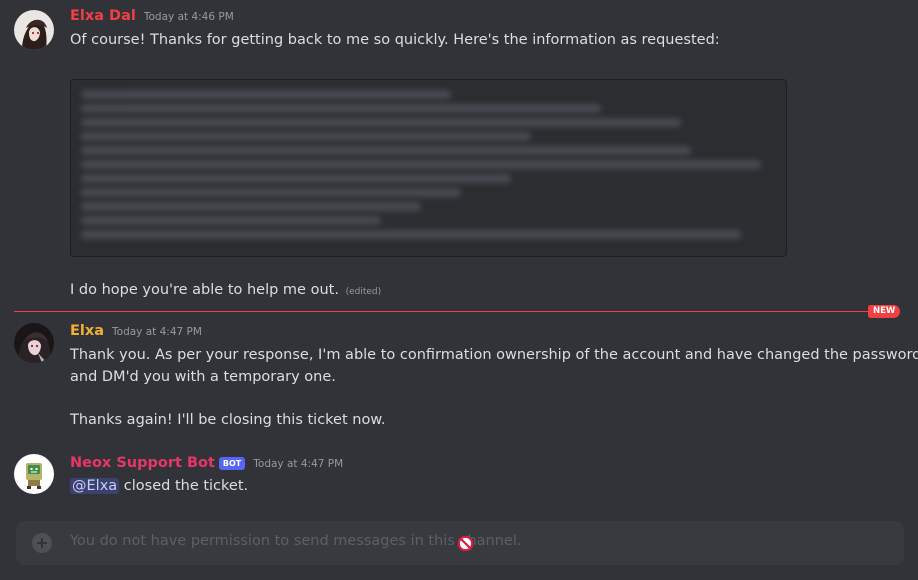 The image size is (918, 580). I want to click on plus-circle-icon, so click(42, 543).